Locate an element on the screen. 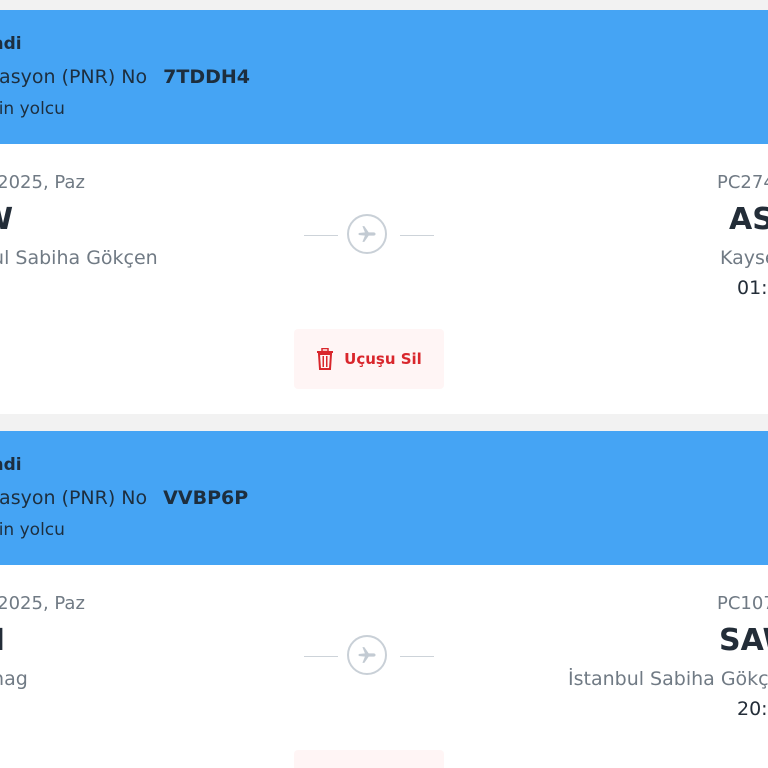 Image resolution: width=768 pixels, height=768 pixels. flight-number: PC107 is located at coordinates (742, 603).